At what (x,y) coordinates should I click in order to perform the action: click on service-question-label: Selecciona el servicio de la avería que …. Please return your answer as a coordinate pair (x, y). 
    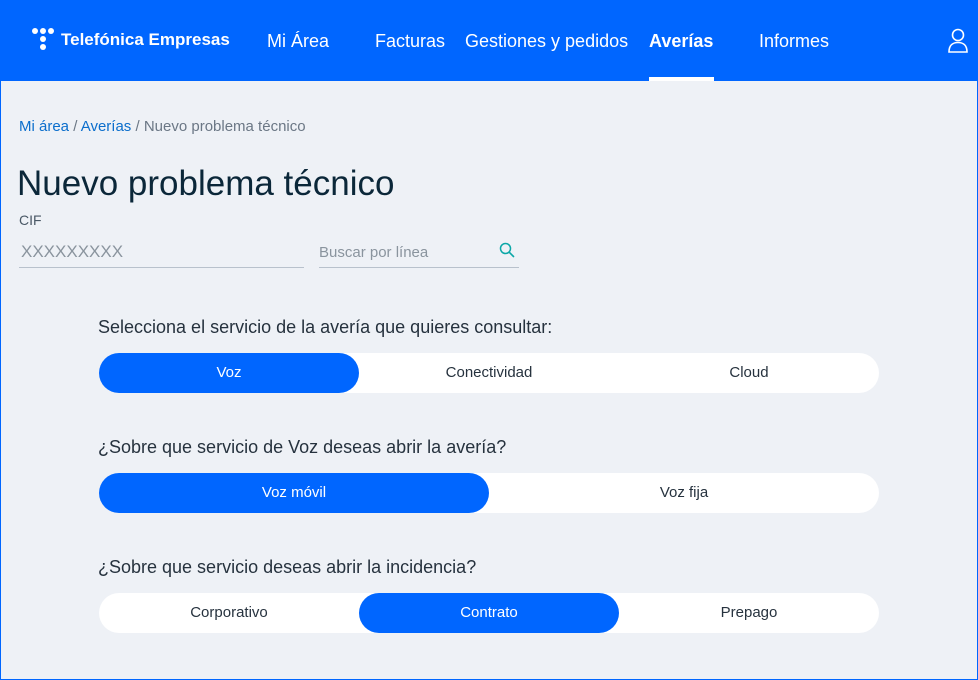
    Looking at the image, I should click on (325, 327).